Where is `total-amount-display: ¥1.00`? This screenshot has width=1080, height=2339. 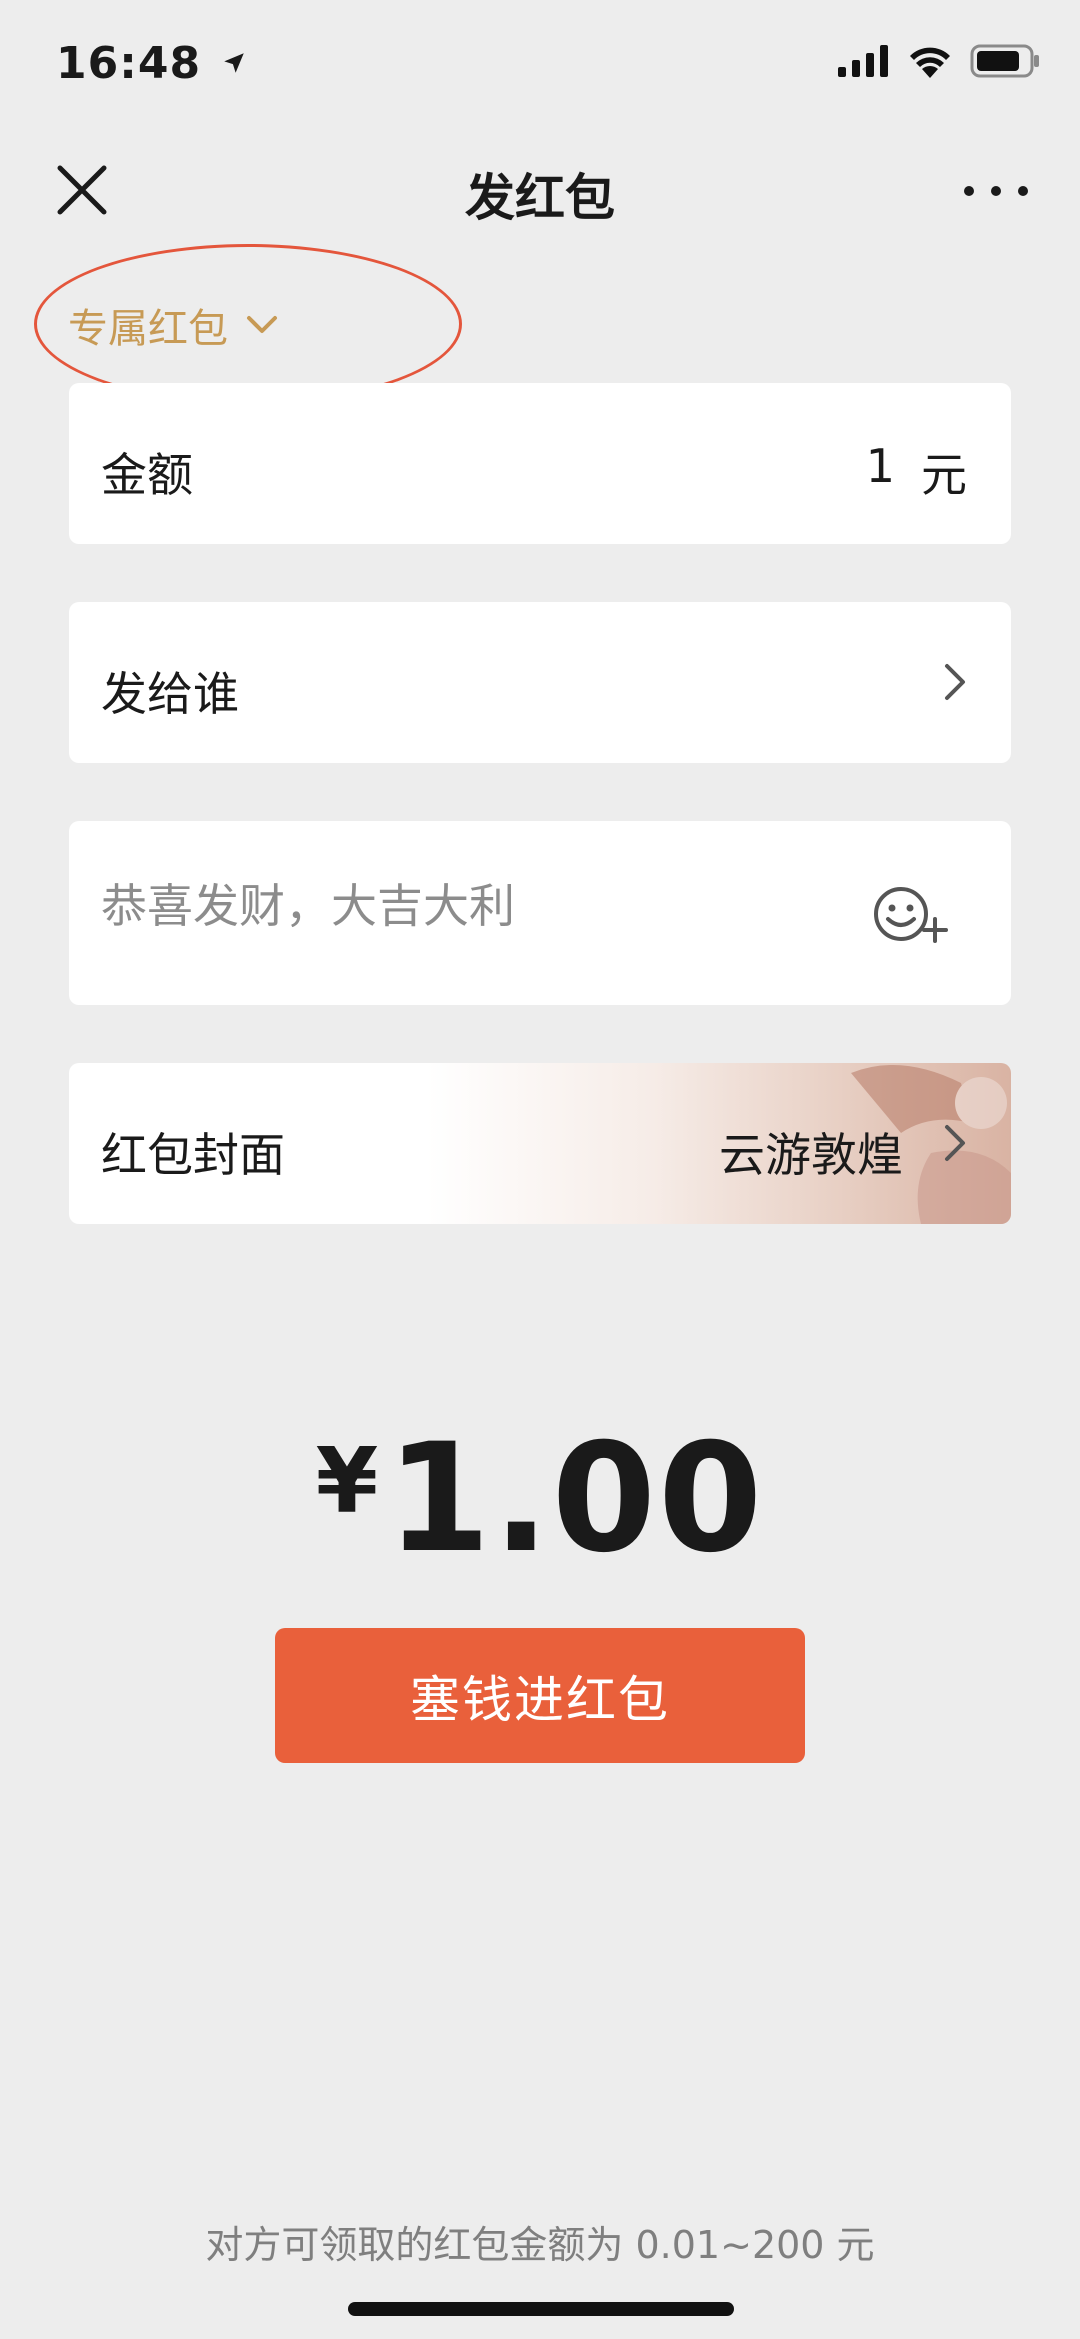 total-amount-display: ¥1.00 is located at coordinates (540, 1499).